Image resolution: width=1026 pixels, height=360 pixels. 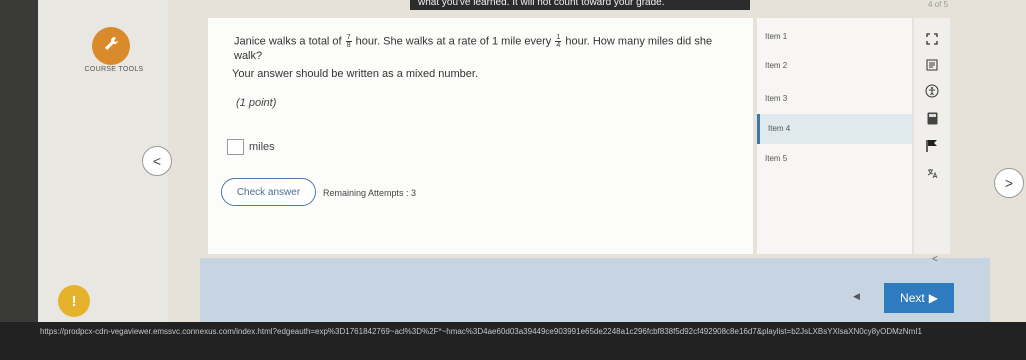 What do you see at coordinates (348, 41) in the screenshot?
I see `fraction-seven-eighths: 78` at bounding box center [348, 41].